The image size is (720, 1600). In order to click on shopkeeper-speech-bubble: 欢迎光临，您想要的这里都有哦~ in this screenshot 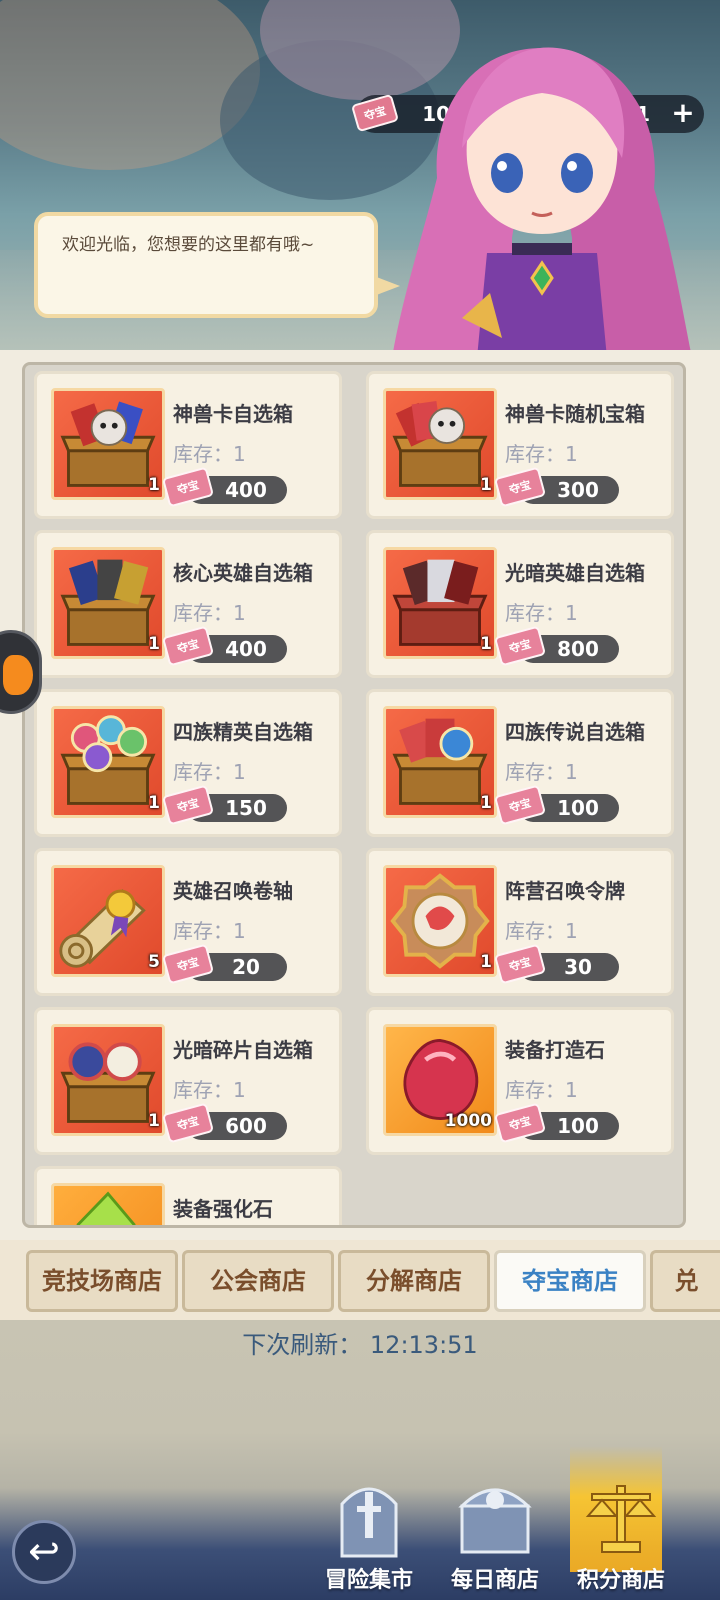, I will do `click(217, 265)`.